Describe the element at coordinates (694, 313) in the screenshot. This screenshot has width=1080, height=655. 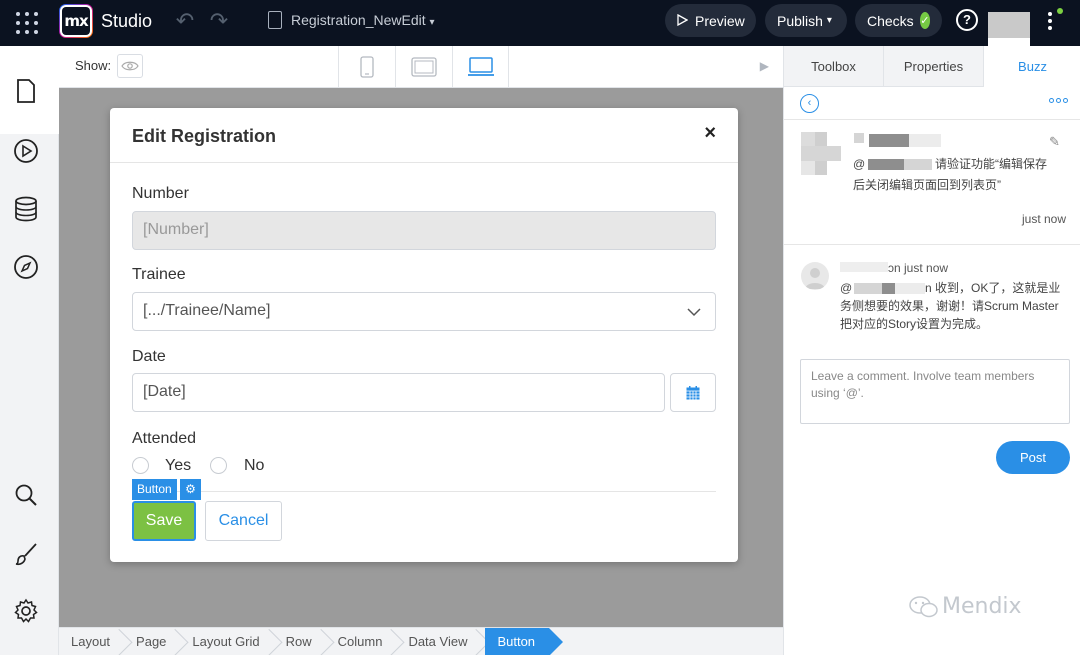
I see `chevron-down-icon` at that location.